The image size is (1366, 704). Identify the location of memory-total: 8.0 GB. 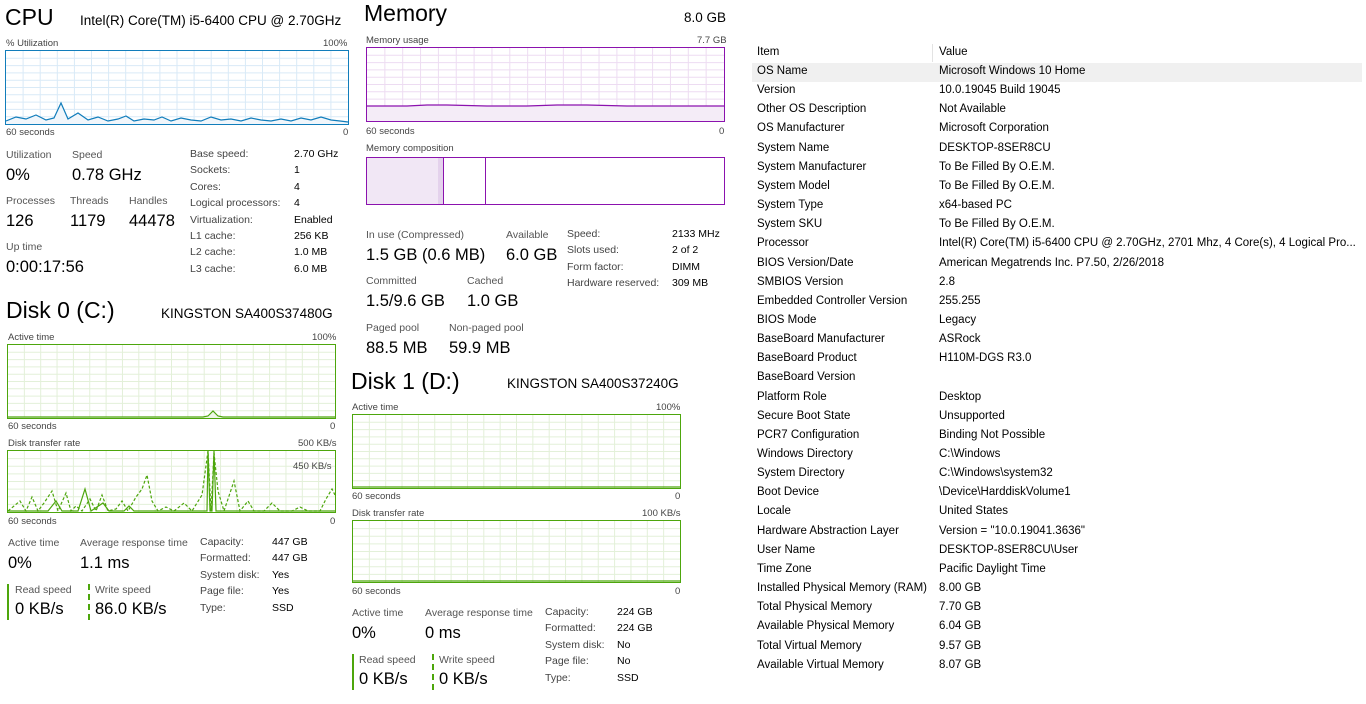
(705, 17).